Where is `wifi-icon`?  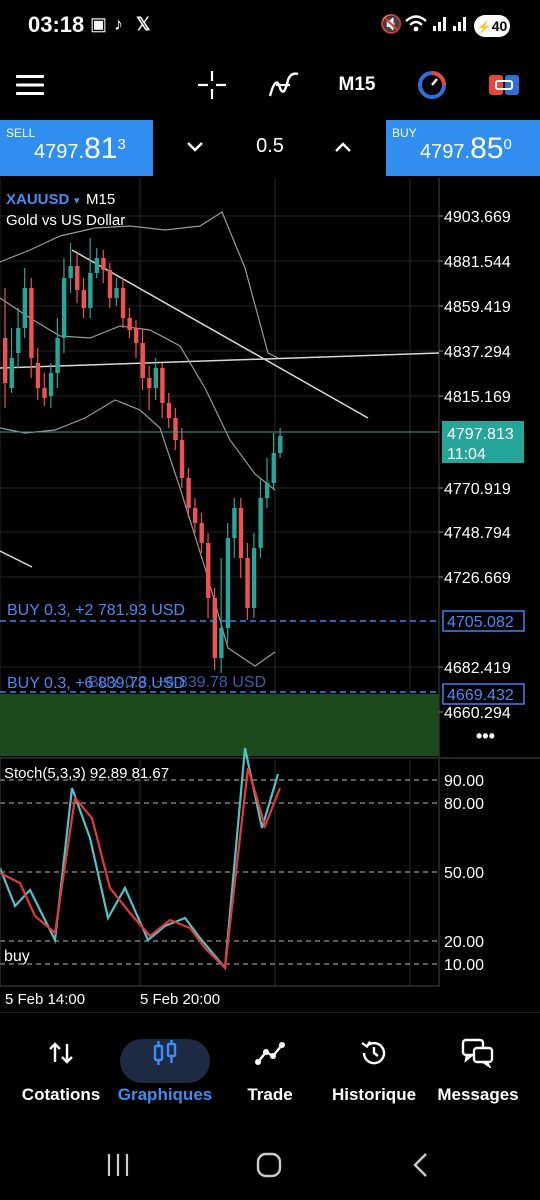 wifi-icon is located at coordinates (416, 26).